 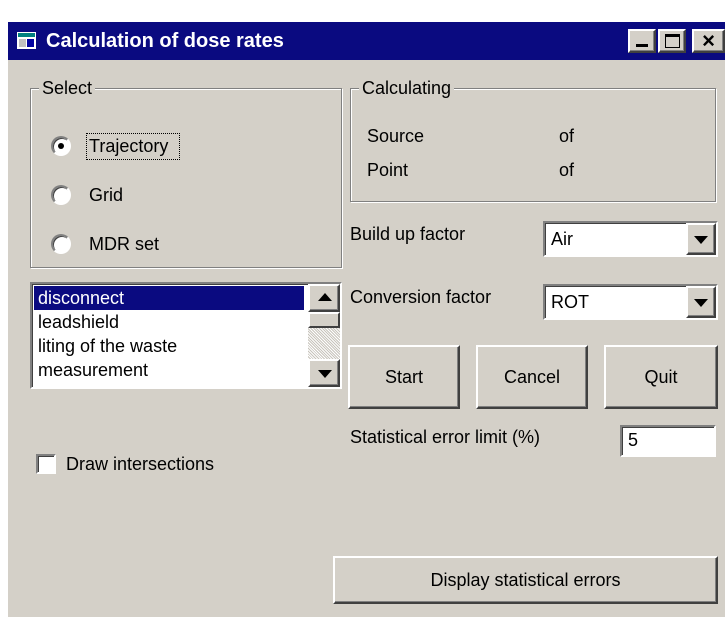 I want to click on point-of-text: of, so click(x=567, y=170).